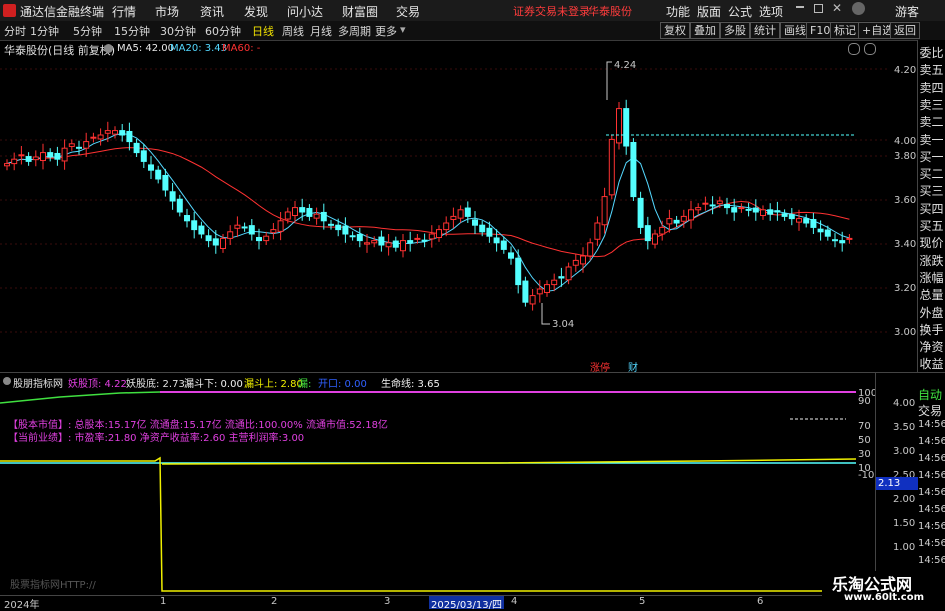 Image resolution: width=945 pixels, height=611 pixels. What do you see at coordinates (907, 11) in the screenshot?
I see `guest-label: 游客` at bounding box center [907, 11].